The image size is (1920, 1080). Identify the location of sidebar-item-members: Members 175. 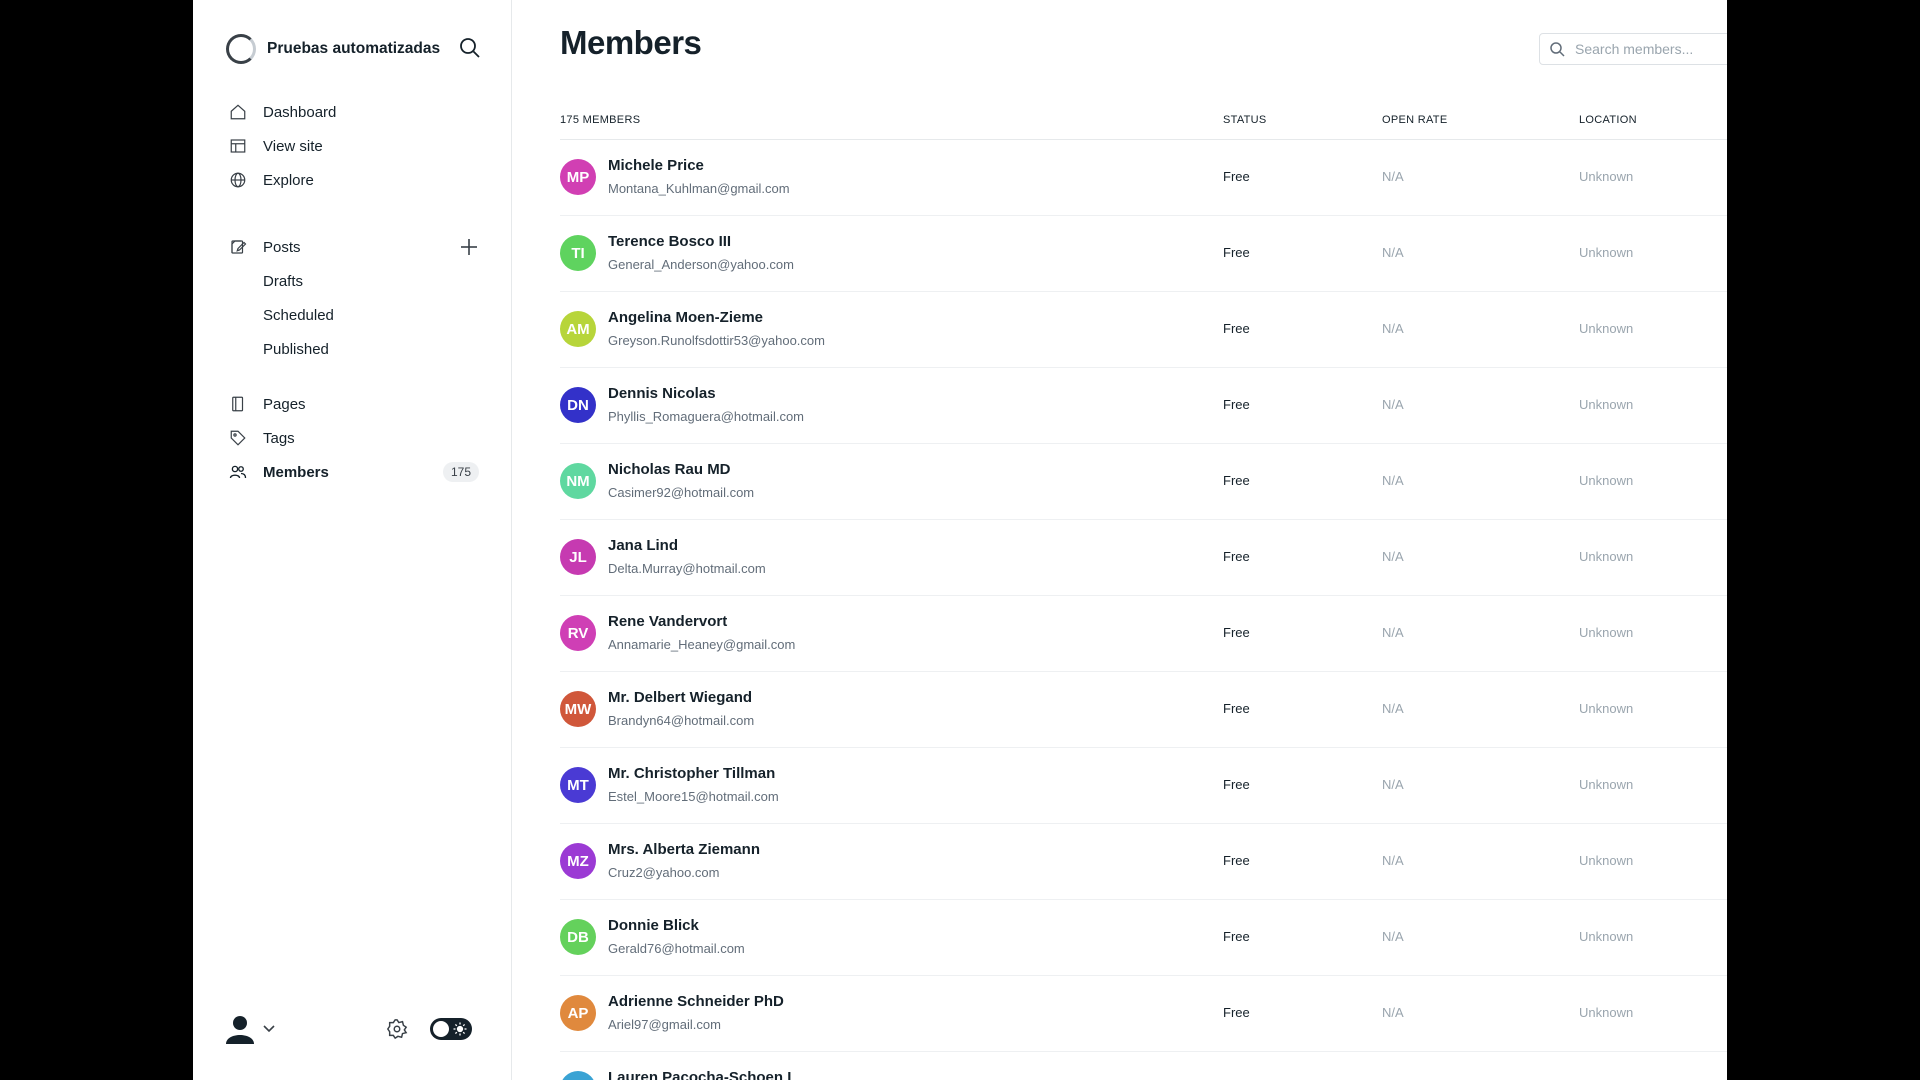
(354, 472).